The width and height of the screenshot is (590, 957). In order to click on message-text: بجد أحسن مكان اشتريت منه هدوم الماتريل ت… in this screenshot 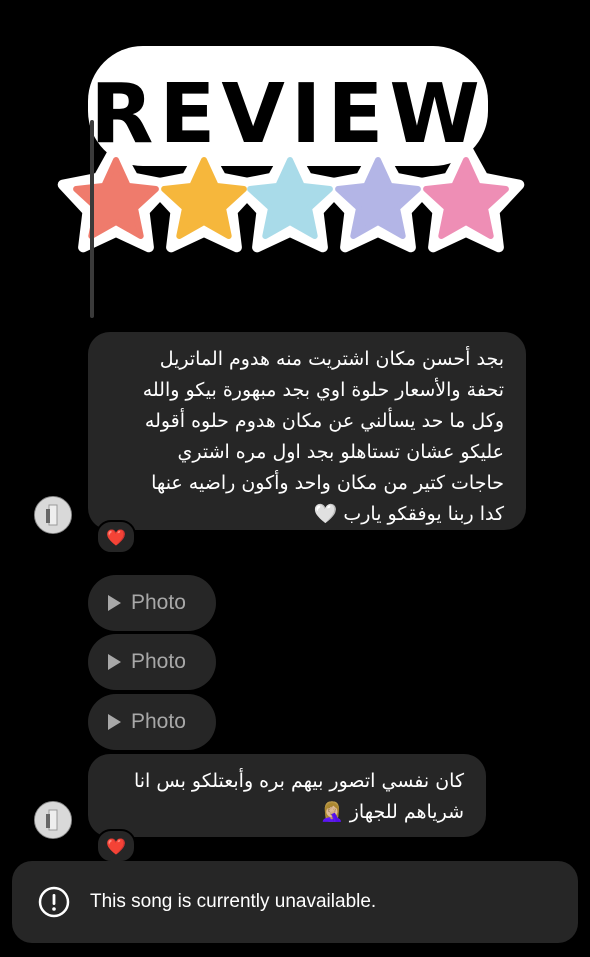, I will do `click(323, 436)`.